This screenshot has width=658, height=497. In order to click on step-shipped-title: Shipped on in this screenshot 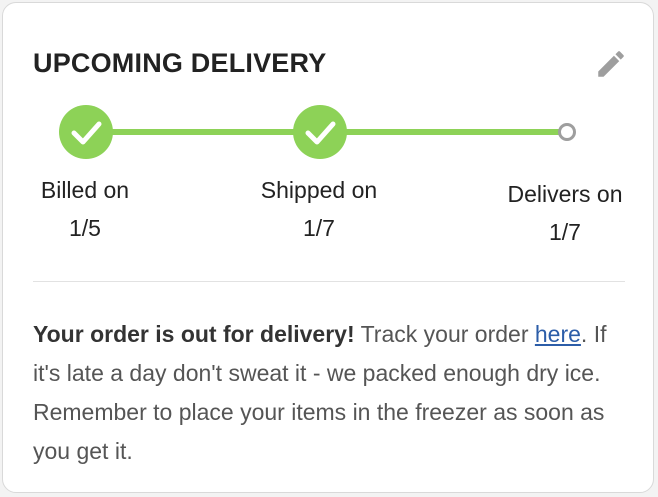, I will do `click(319, 190)`.